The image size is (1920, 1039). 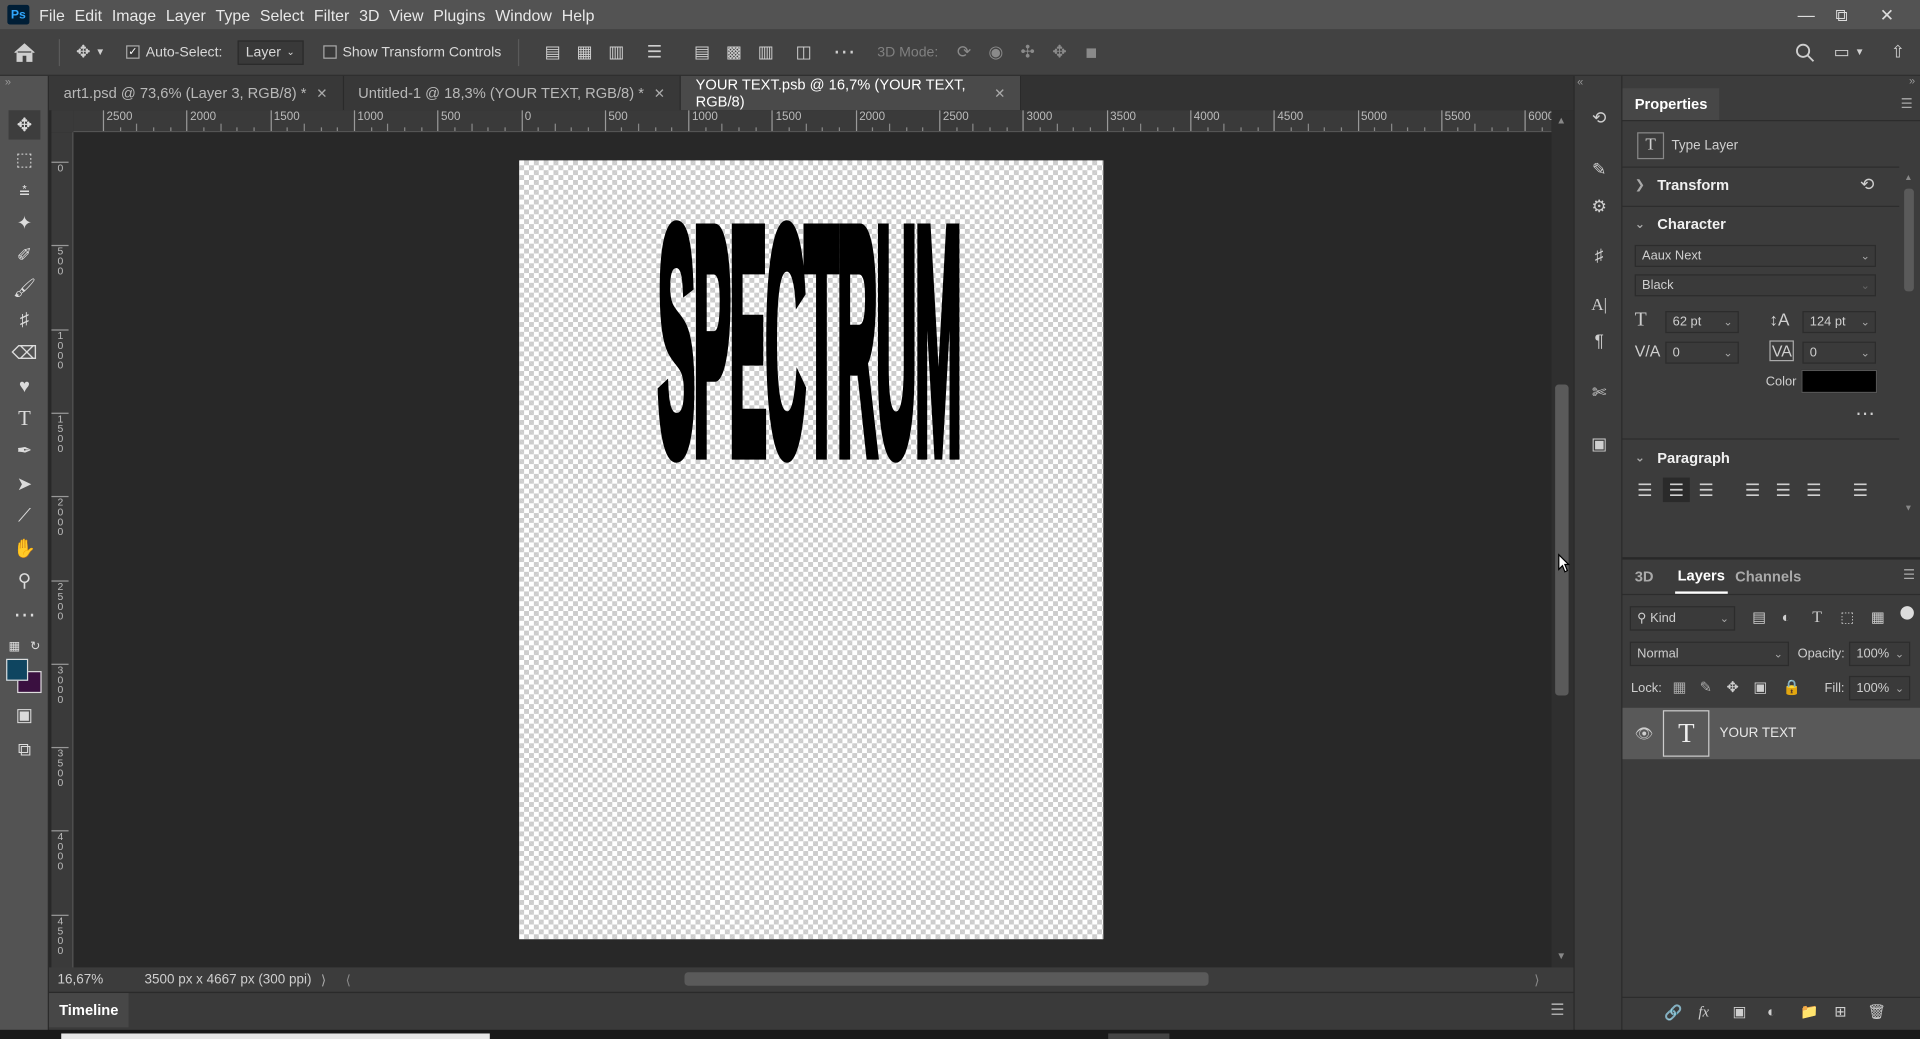 I want to click on transform-section: ❯ Transform, so click(x=1682, y=184).